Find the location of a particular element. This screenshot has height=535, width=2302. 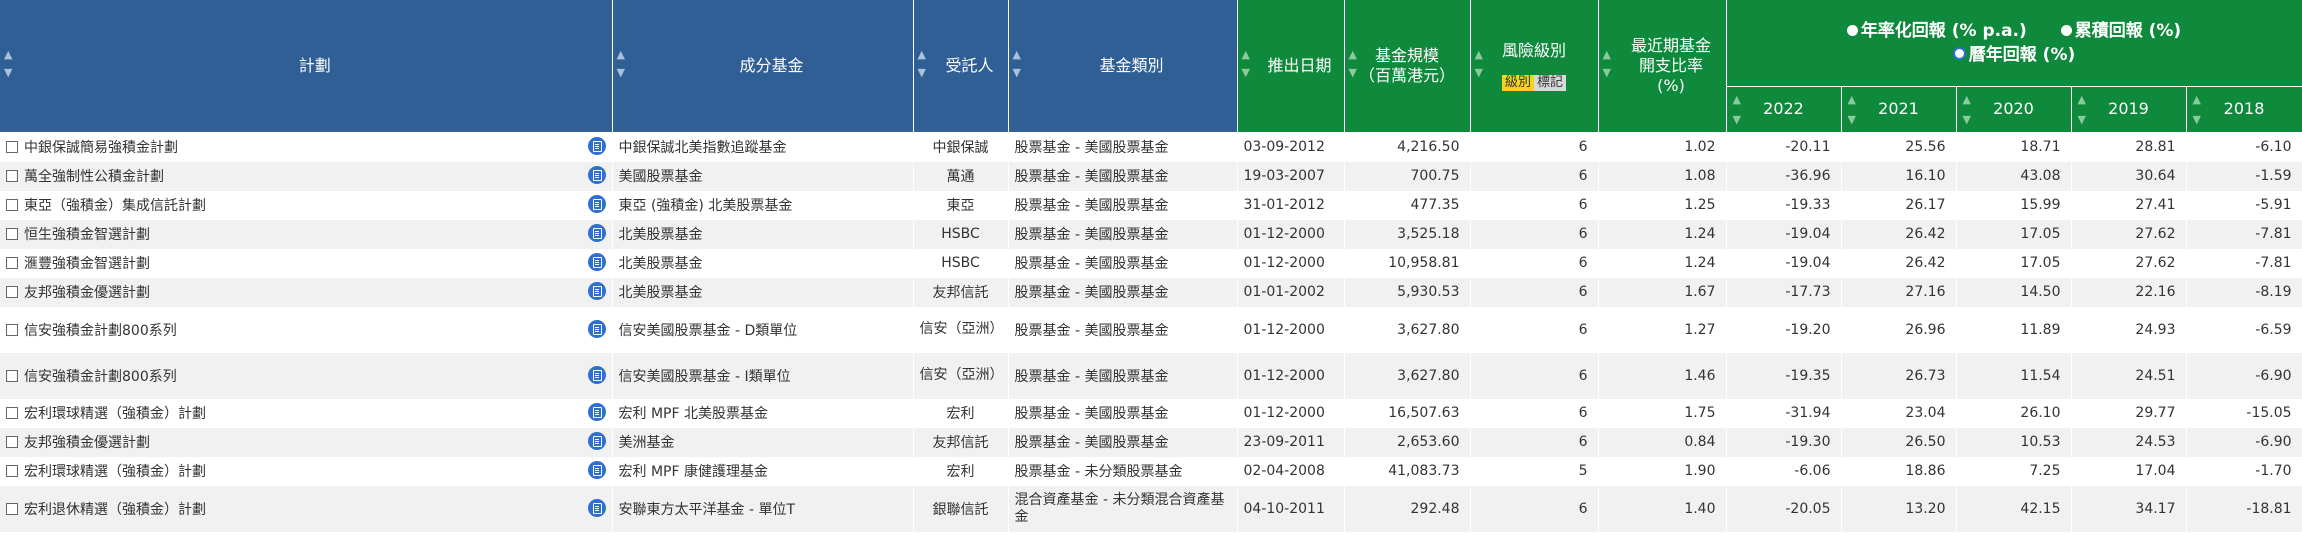

cell-launch-date: 23-09-2011 is located at coordinates (1291, 442).